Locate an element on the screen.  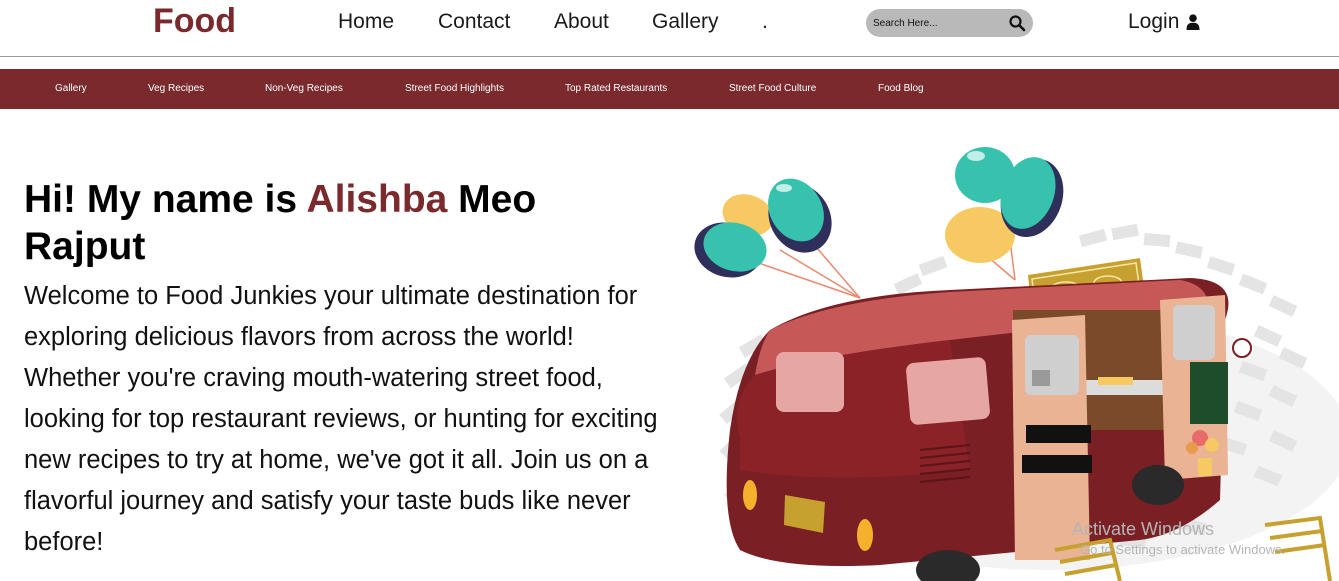
nav-about-link: About is located at coordinates (581, 22).